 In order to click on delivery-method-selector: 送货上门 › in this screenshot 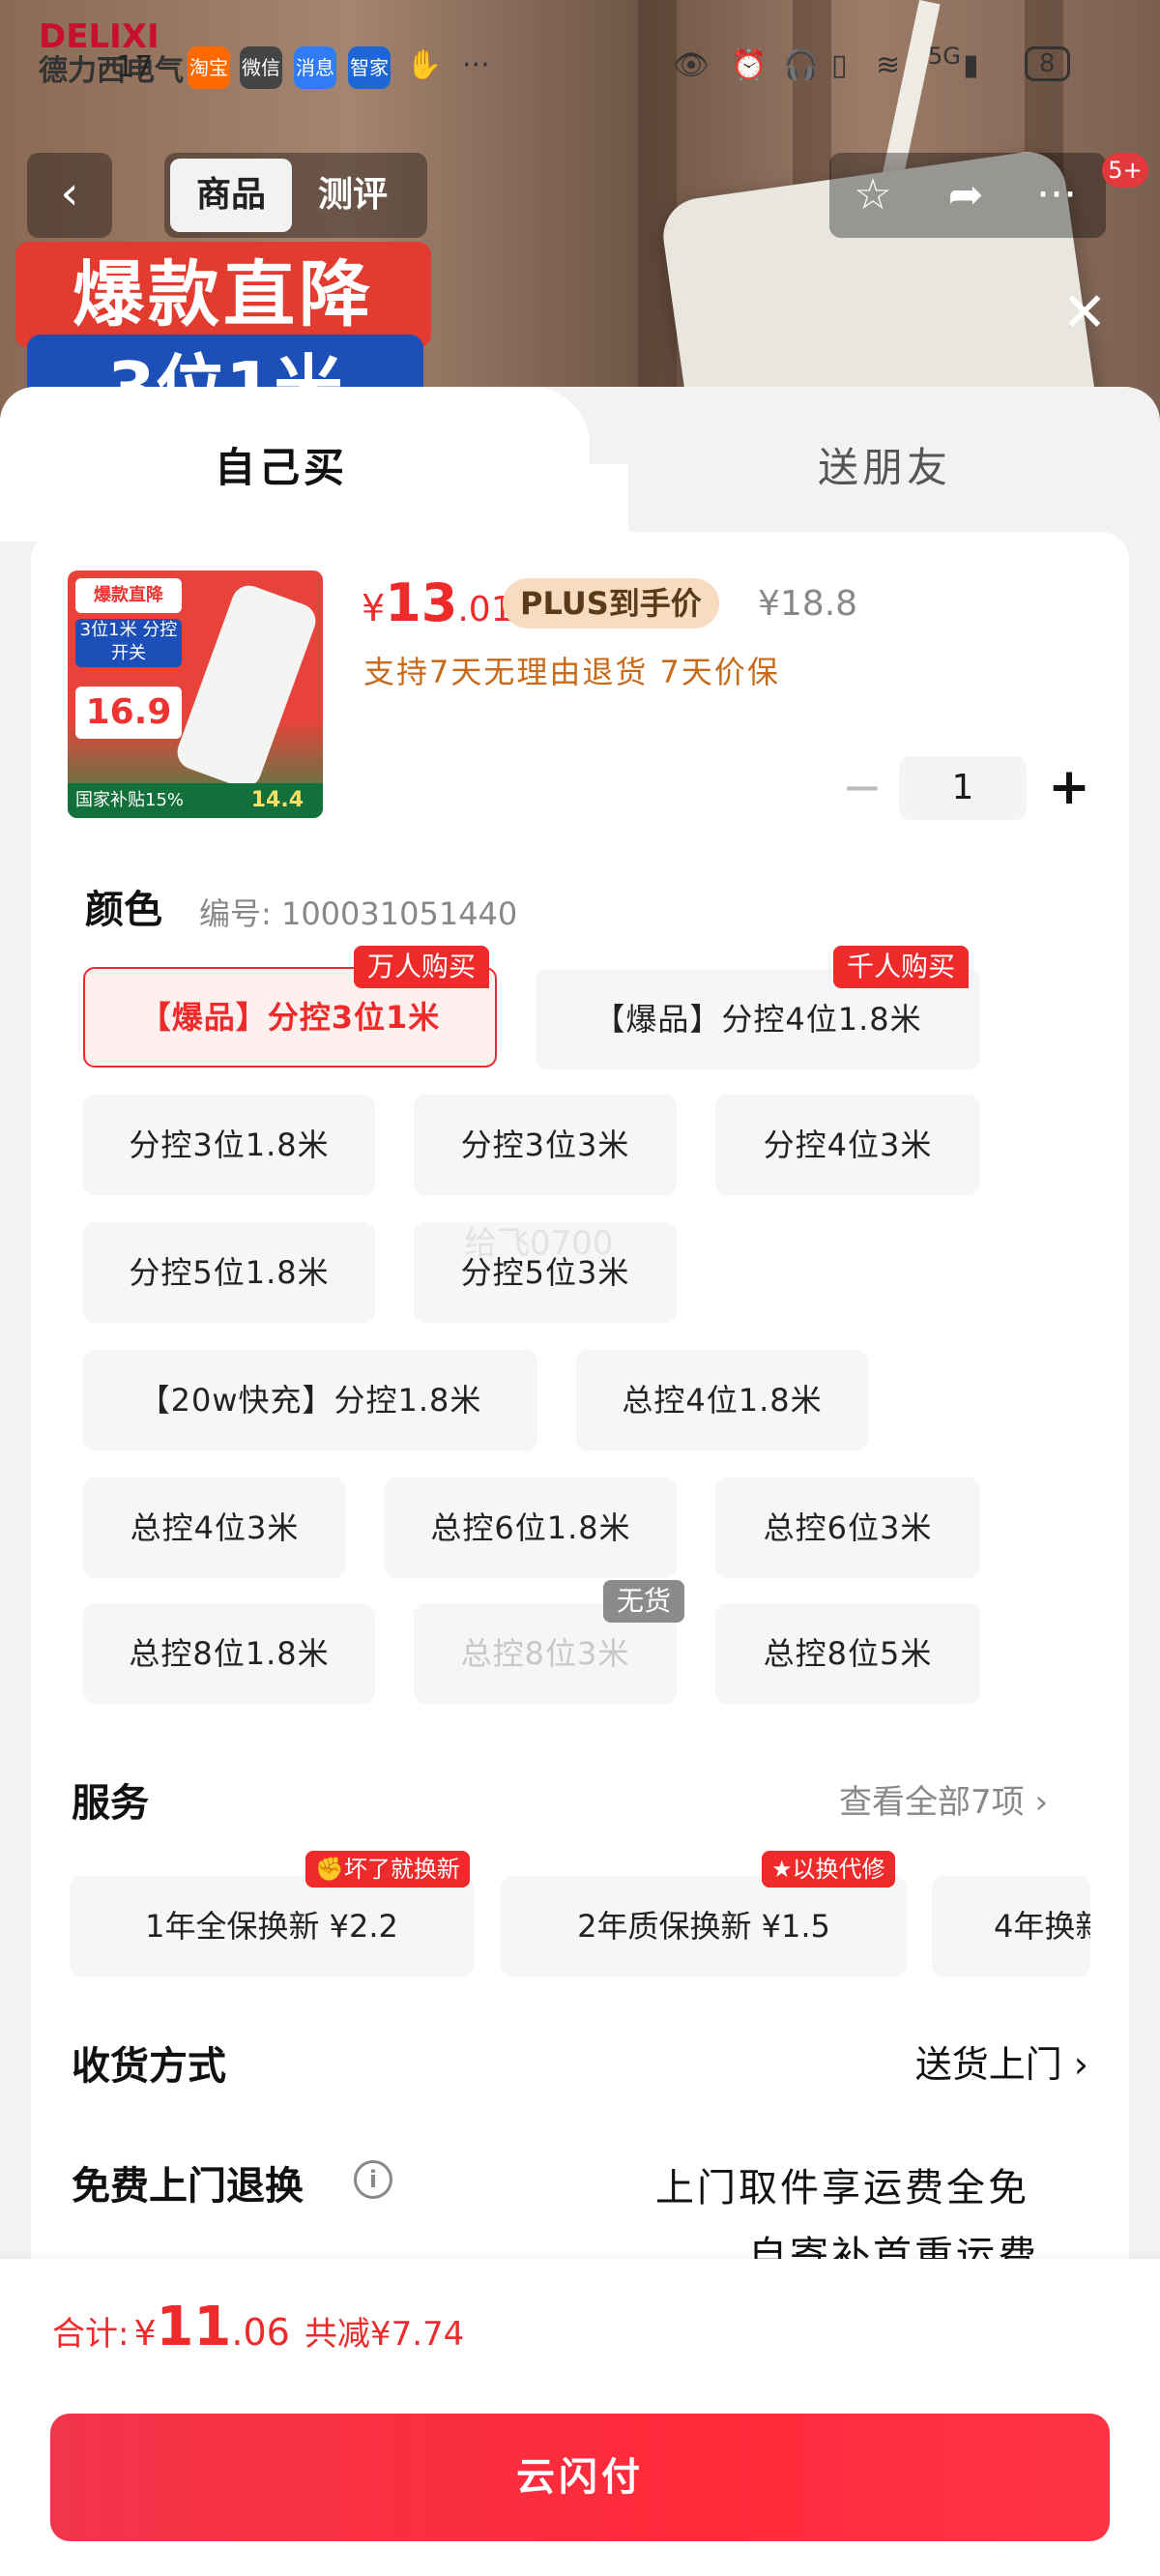, I will do `click(1001, 2061)`.